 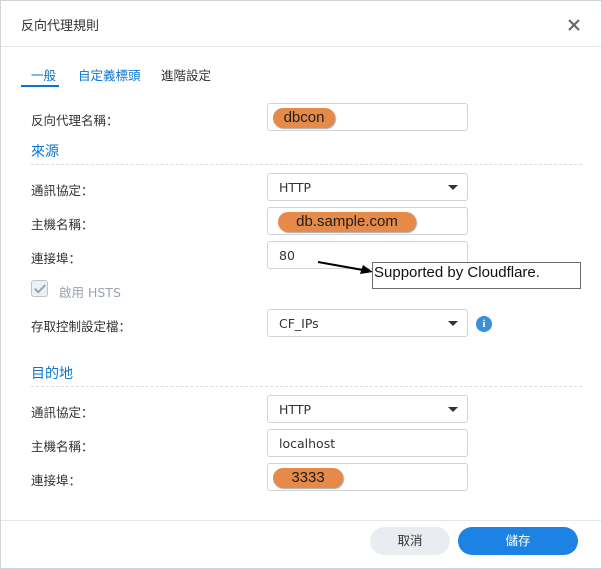 I want to click on source-protocol-select: HTTP, so click(x=367, y=187).